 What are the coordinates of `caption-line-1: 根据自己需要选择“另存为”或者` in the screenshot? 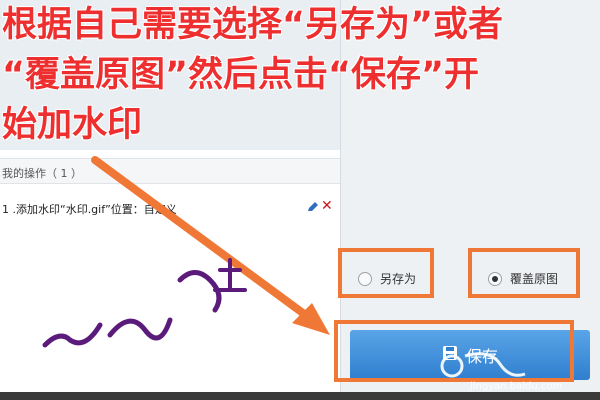 It's located at (253, 25).